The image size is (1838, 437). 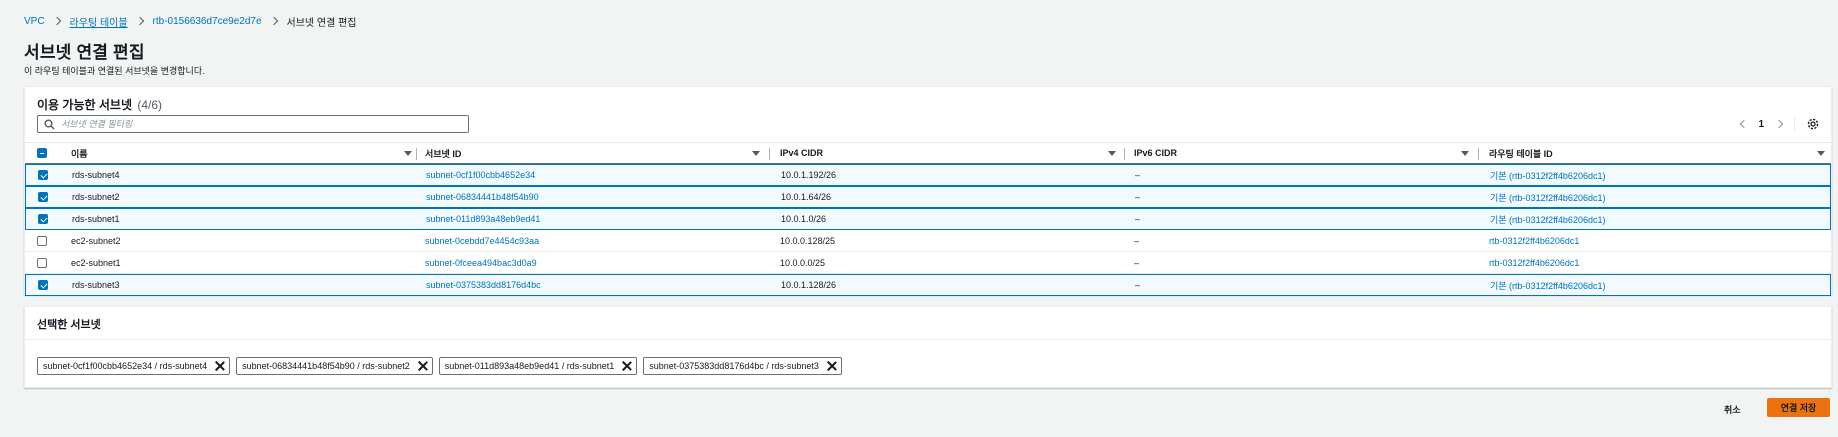 I want to click on subnet-token: subnet-0cf1f00cbb4652e34 / rds-subnet4, so click(x=134, y=366).